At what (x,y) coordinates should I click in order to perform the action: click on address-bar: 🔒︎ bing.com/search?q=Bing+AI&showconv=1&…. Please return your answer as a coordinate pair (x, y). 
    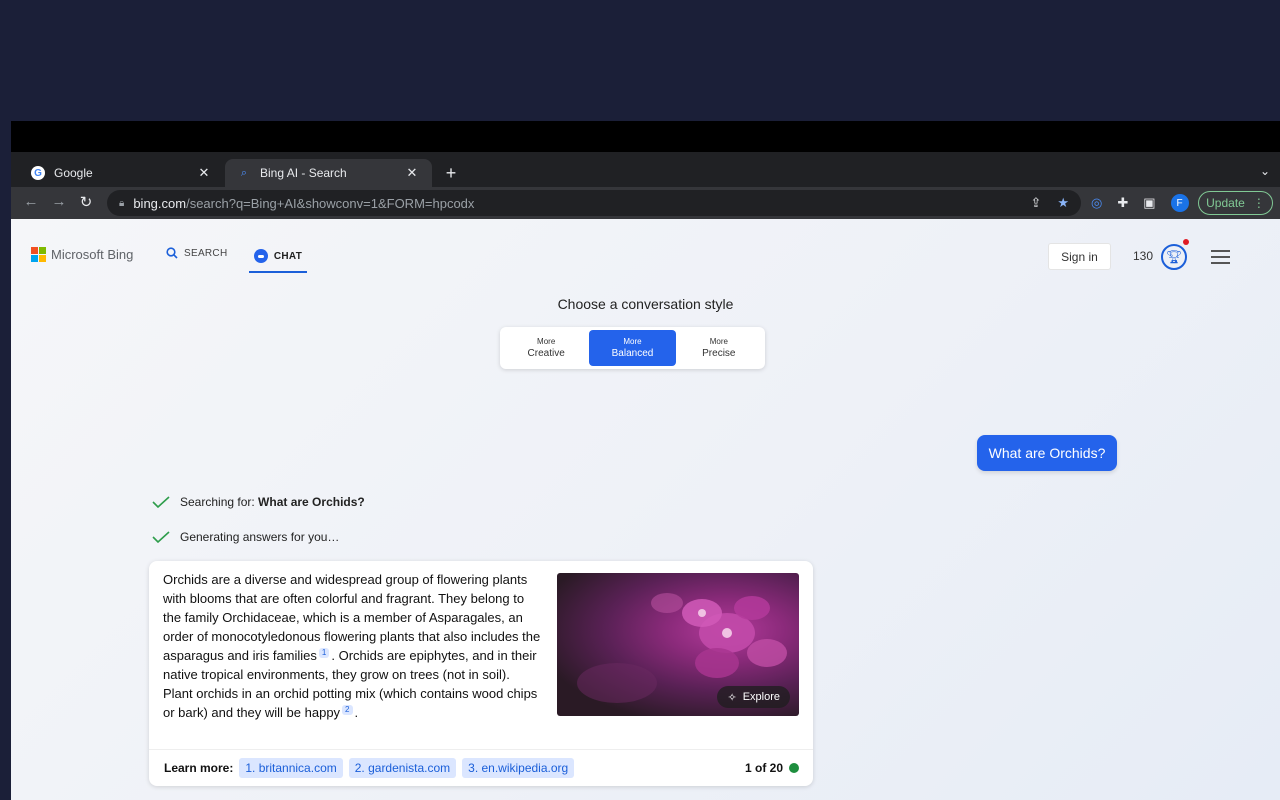
    Looking at the image, I should click on (594, 203).